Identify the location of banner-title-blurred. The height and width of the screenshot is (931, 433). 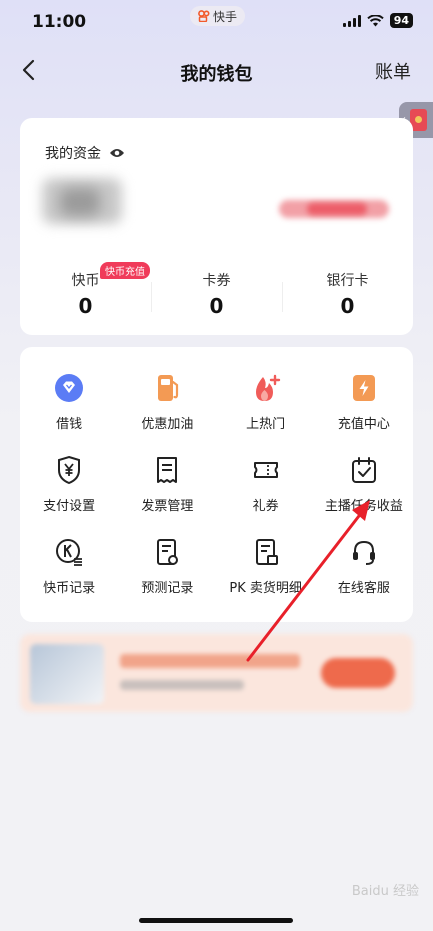
(210, 661).